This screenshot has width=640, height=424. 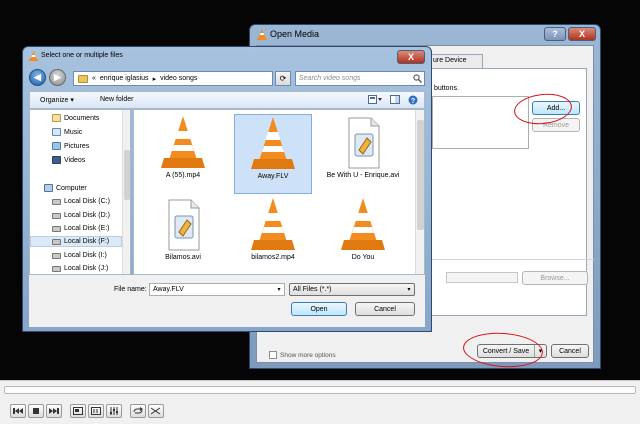 I want to click on breadcrumb-video-songs: video songs, so click(x=178, y=78).